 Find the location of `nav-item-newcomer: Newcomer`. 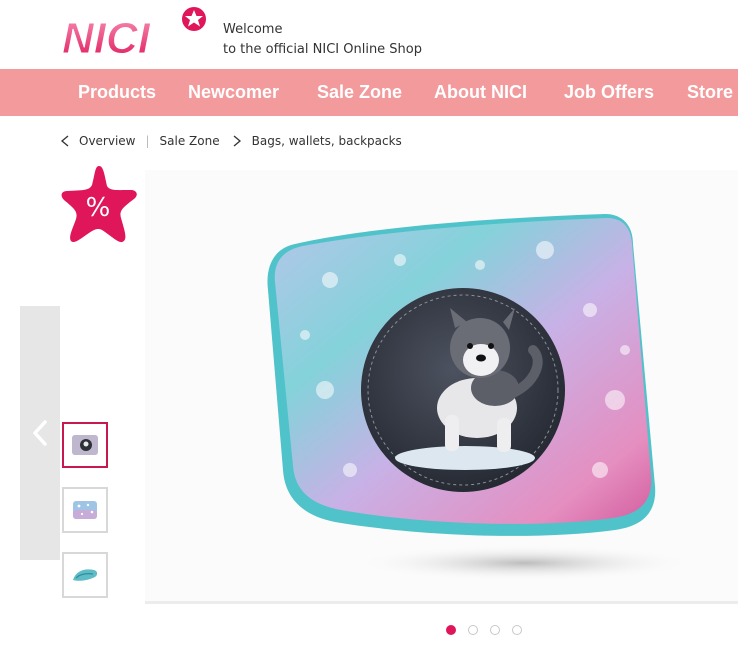

nav-item-newcomer: Newcomer is located at coordinates (233, 92).